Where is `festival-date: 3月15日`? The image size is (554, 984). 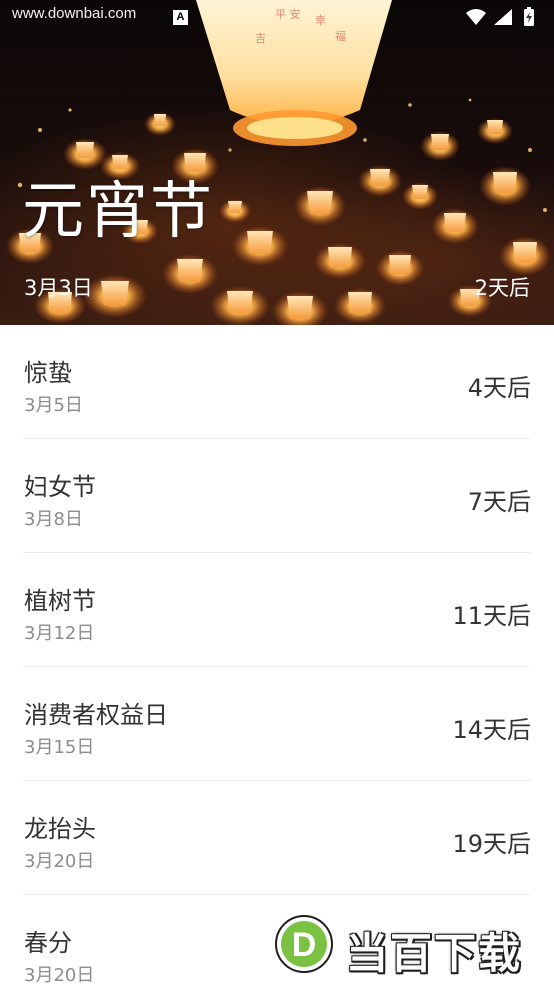
festival-date: 3月15日 is located at coordinates (59, 747).